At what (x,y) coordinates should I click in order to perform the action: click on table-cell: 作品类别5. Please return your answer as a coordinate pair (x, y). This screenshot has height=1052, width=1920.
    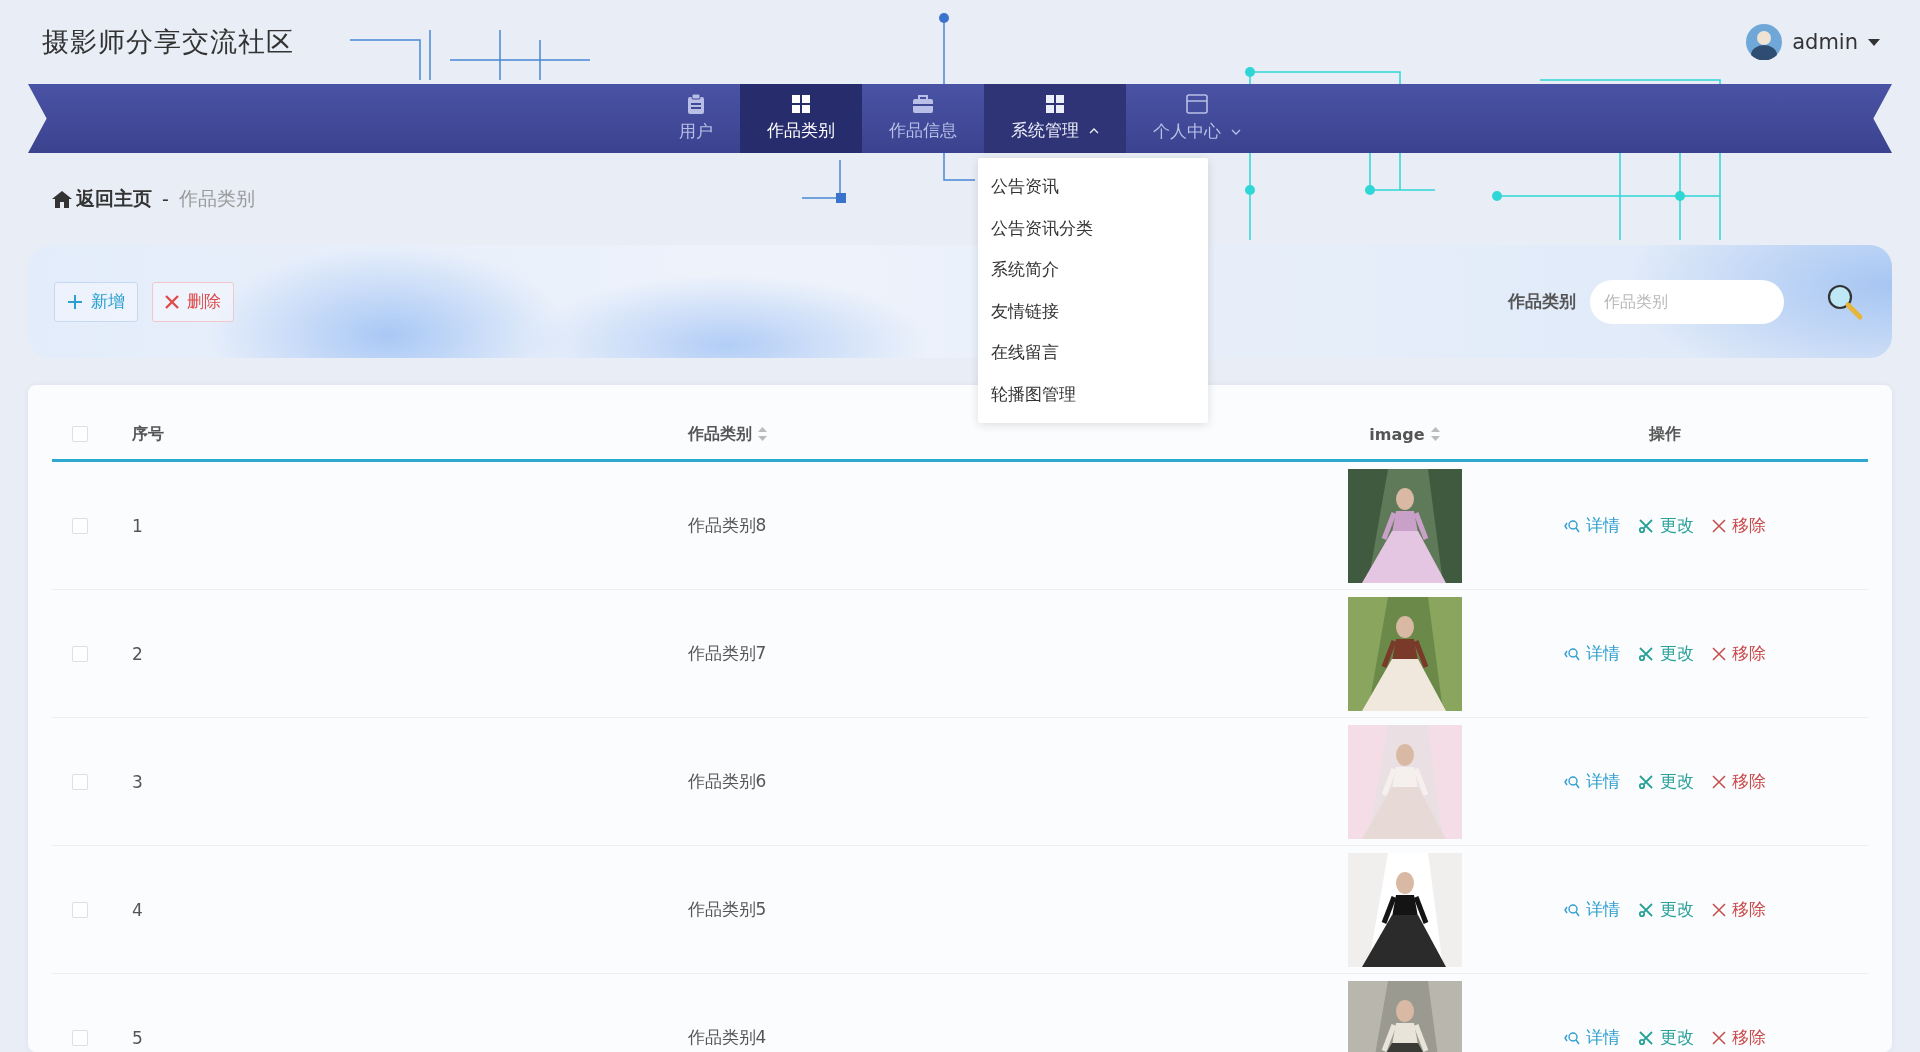
    Looking at the image, I should click on (727, 909).